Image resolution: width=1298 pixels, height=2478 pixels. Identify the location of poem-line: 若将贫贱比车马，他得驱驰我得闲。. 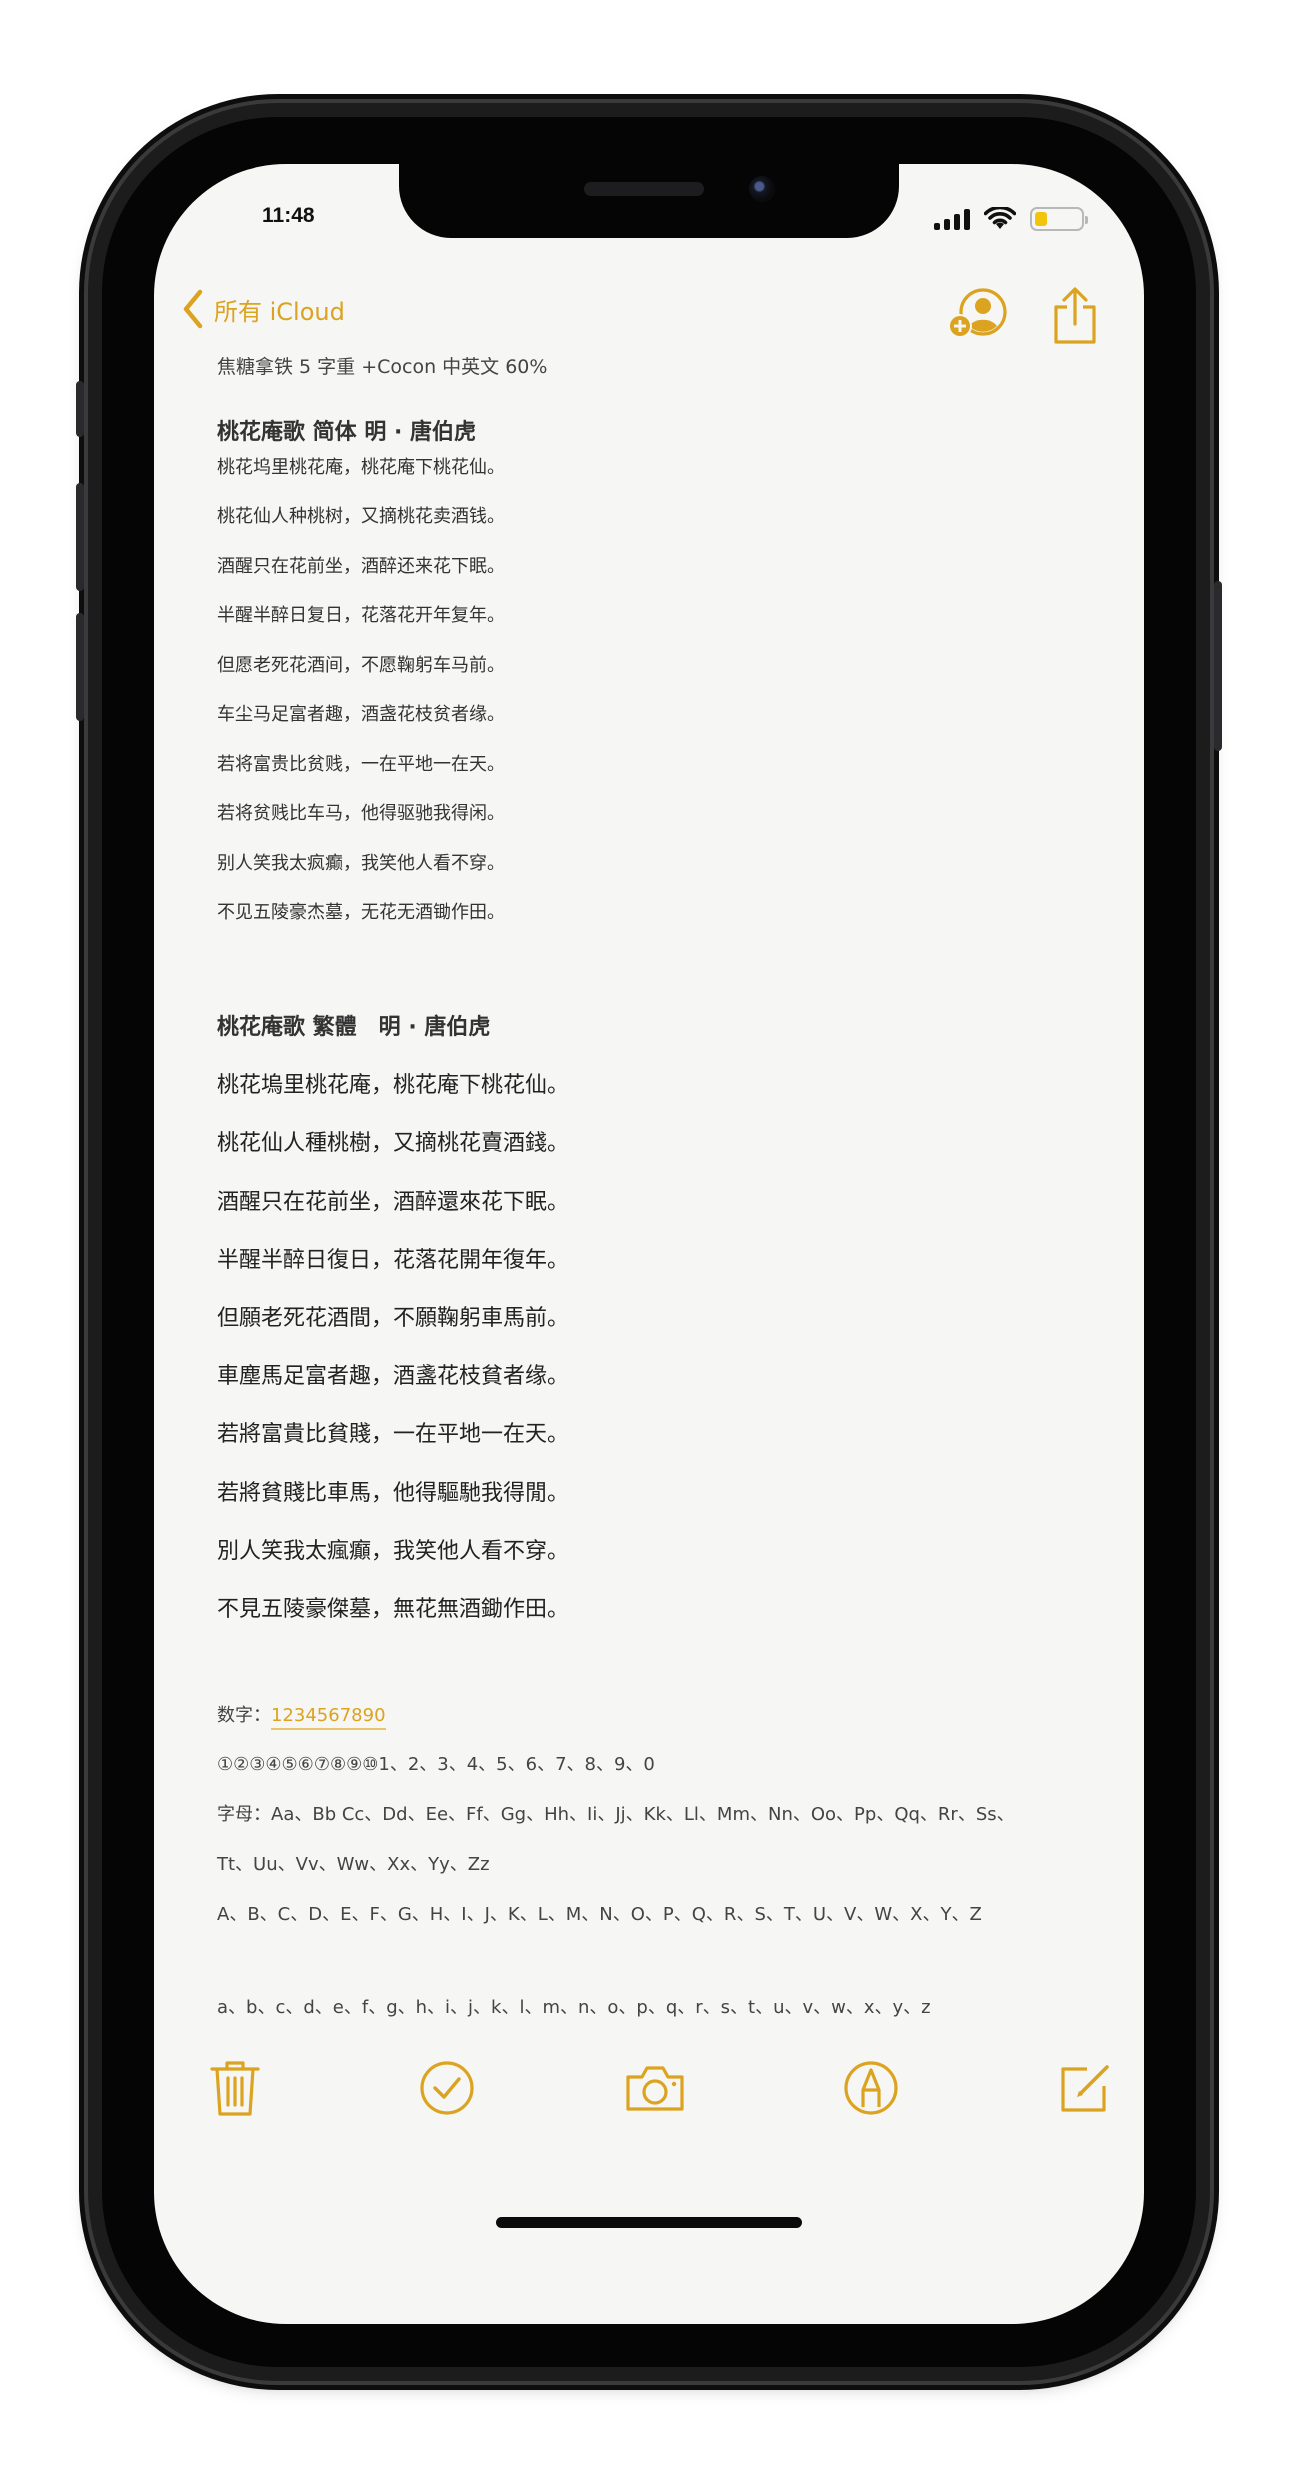
(361, 813).